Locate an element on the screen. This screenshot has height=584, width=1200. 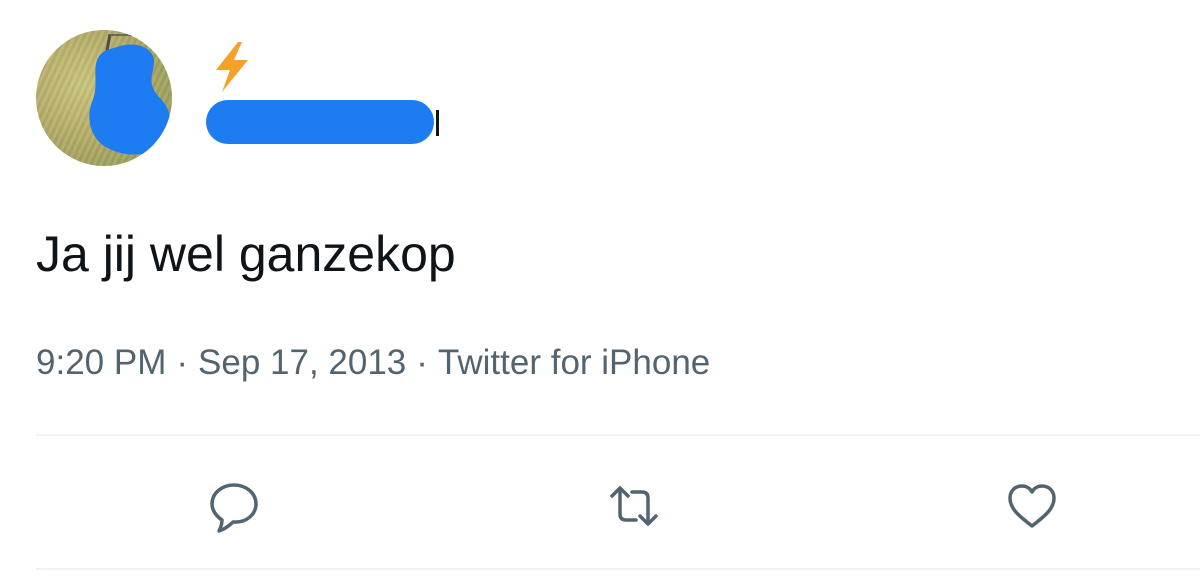
display-name-redaction is located at coordinates (320, 122).